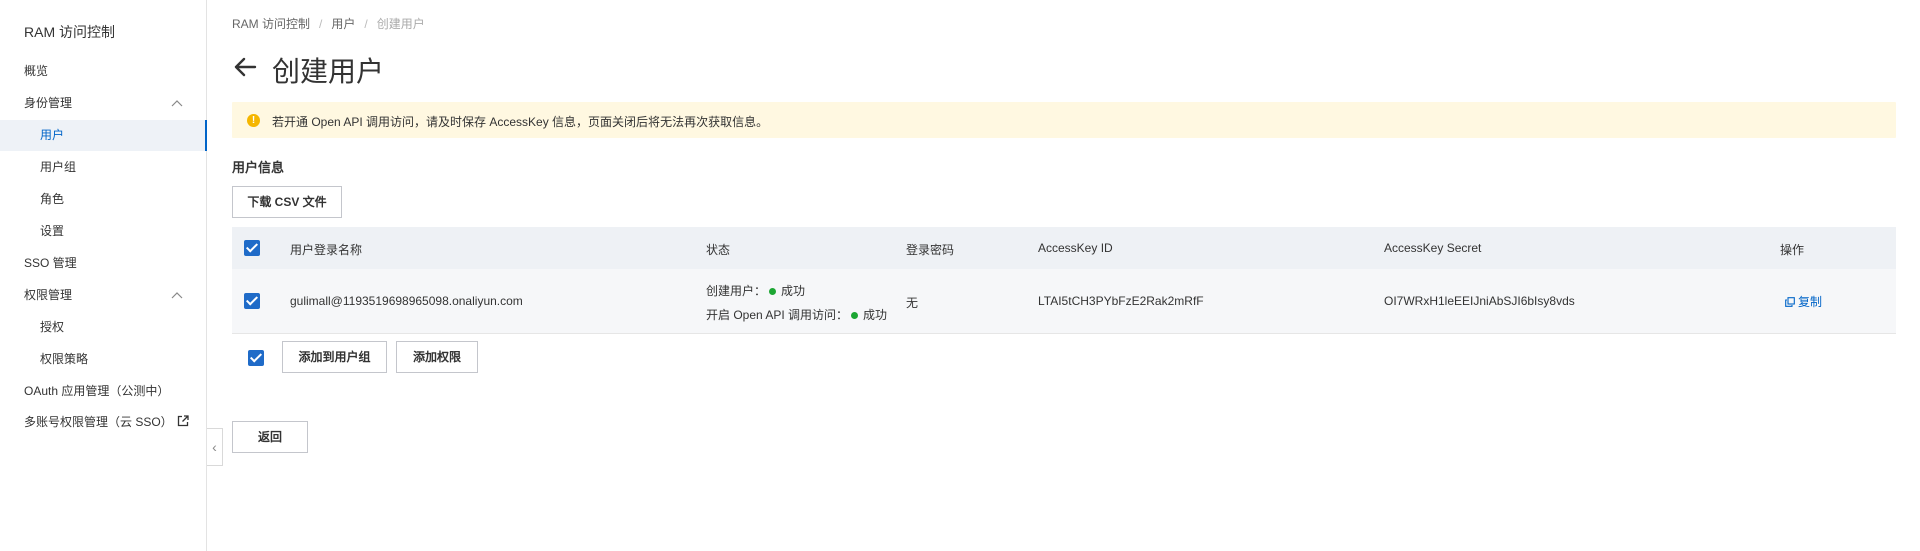  Describe the element at coordinates (52, 199) in the screenshot. I see `sidebar-item-label: 角色` at that location.